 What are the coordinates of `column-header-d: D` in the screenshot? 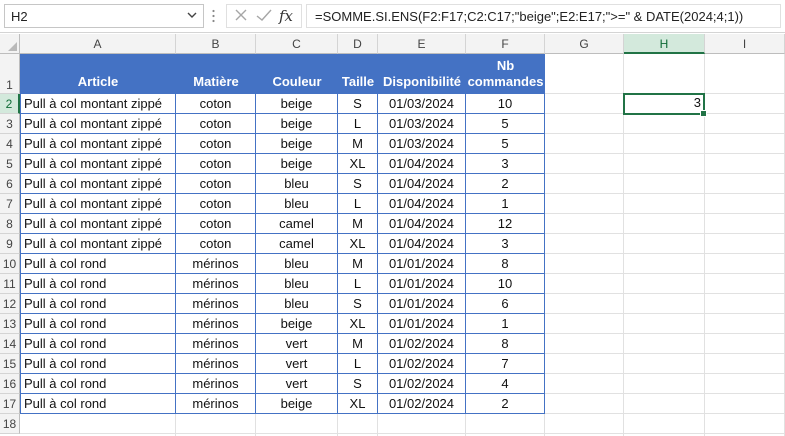 It's located at (358, 44).